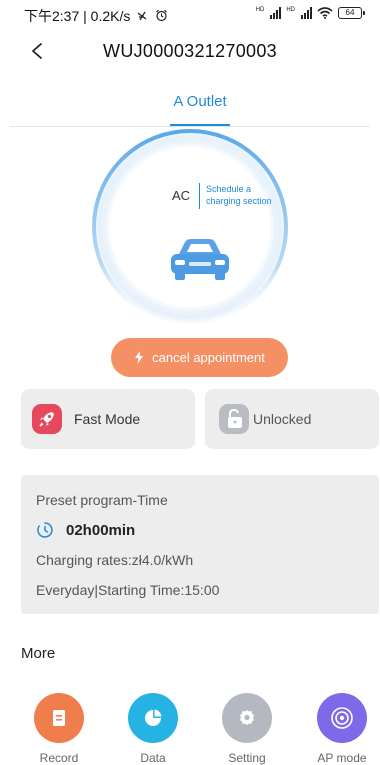 The height and width of the screenshot is (765, 380). I want to click on schedule-line-1: Schedule a, so click(229, 189).